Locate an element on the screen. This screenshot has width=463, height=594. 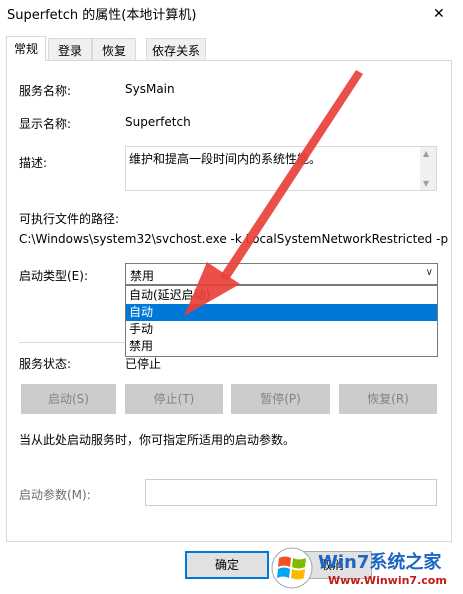
watermark-url: Www.Winwin7.com is located at coordinates (387, 580).